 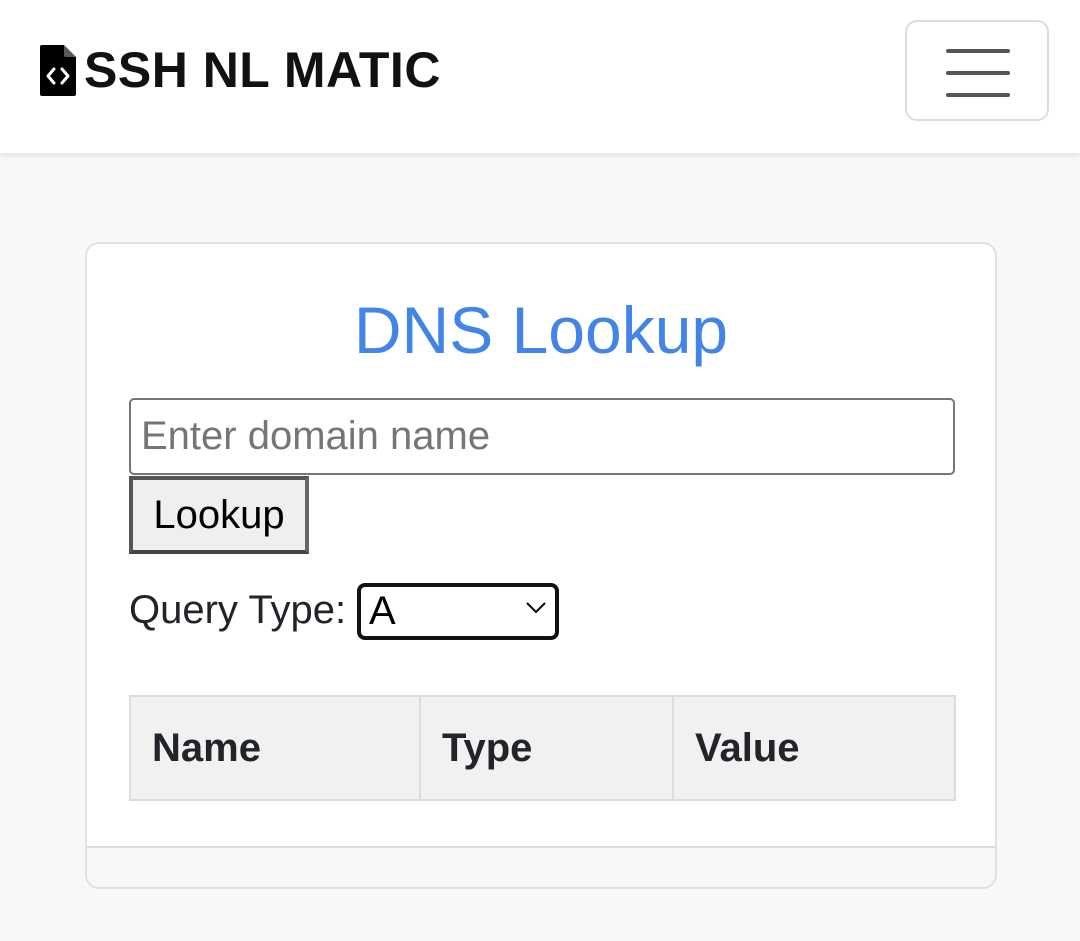 I want to click on table-header-row: Name Type Value, so click(x=542, y=748).